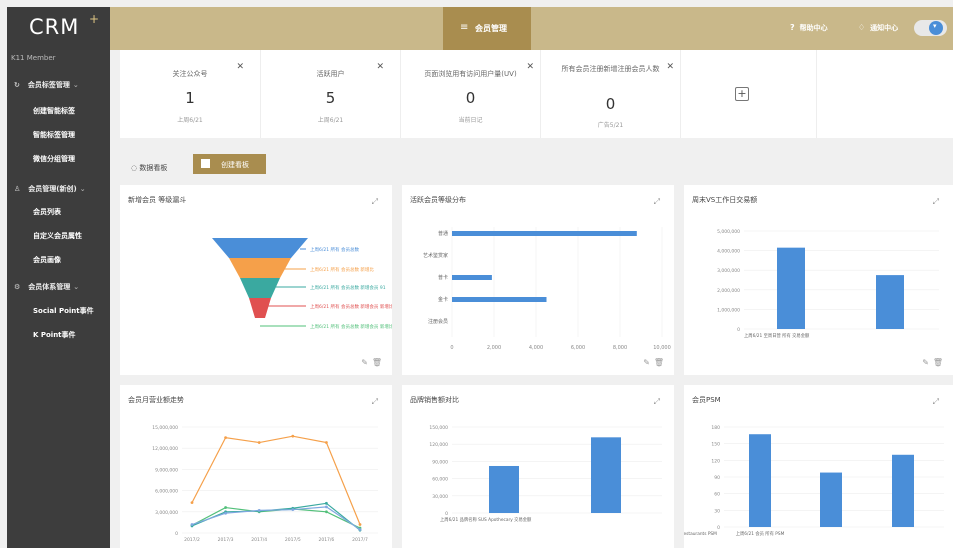  What do you see at coordinates (470, 120) in the screenshot?
I see `stat-subtext: 当前日记` at bounding box center [470, 120].